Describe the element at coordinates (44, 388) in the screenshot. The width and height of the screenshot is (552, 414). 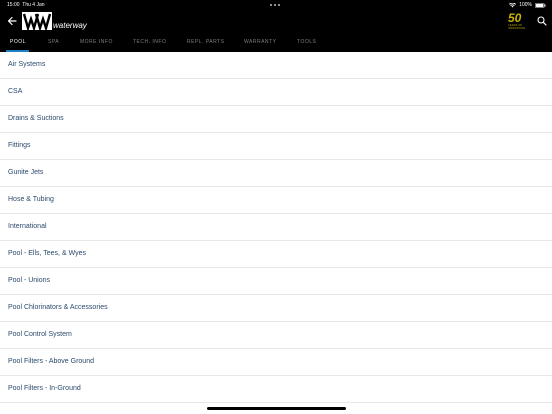
I see `list-item-label: Pool Filters - In-Ground` at that location.